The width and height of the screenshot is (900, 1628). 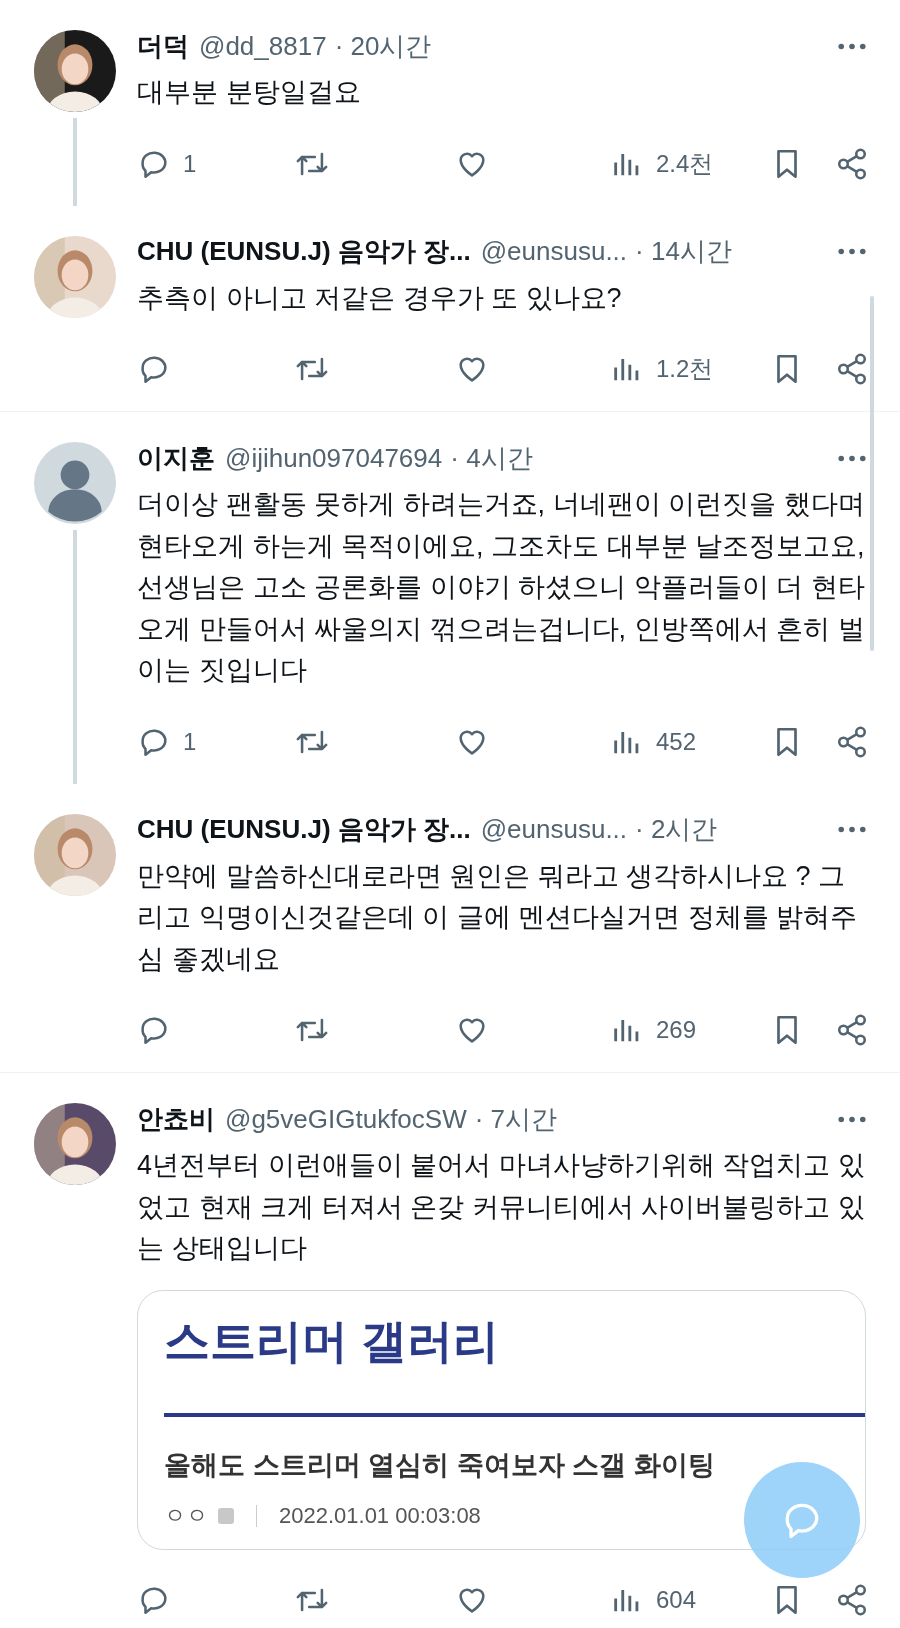 I want to click on card-date: 2022.01.01 00:03:08, so click(x=380, y=1515).